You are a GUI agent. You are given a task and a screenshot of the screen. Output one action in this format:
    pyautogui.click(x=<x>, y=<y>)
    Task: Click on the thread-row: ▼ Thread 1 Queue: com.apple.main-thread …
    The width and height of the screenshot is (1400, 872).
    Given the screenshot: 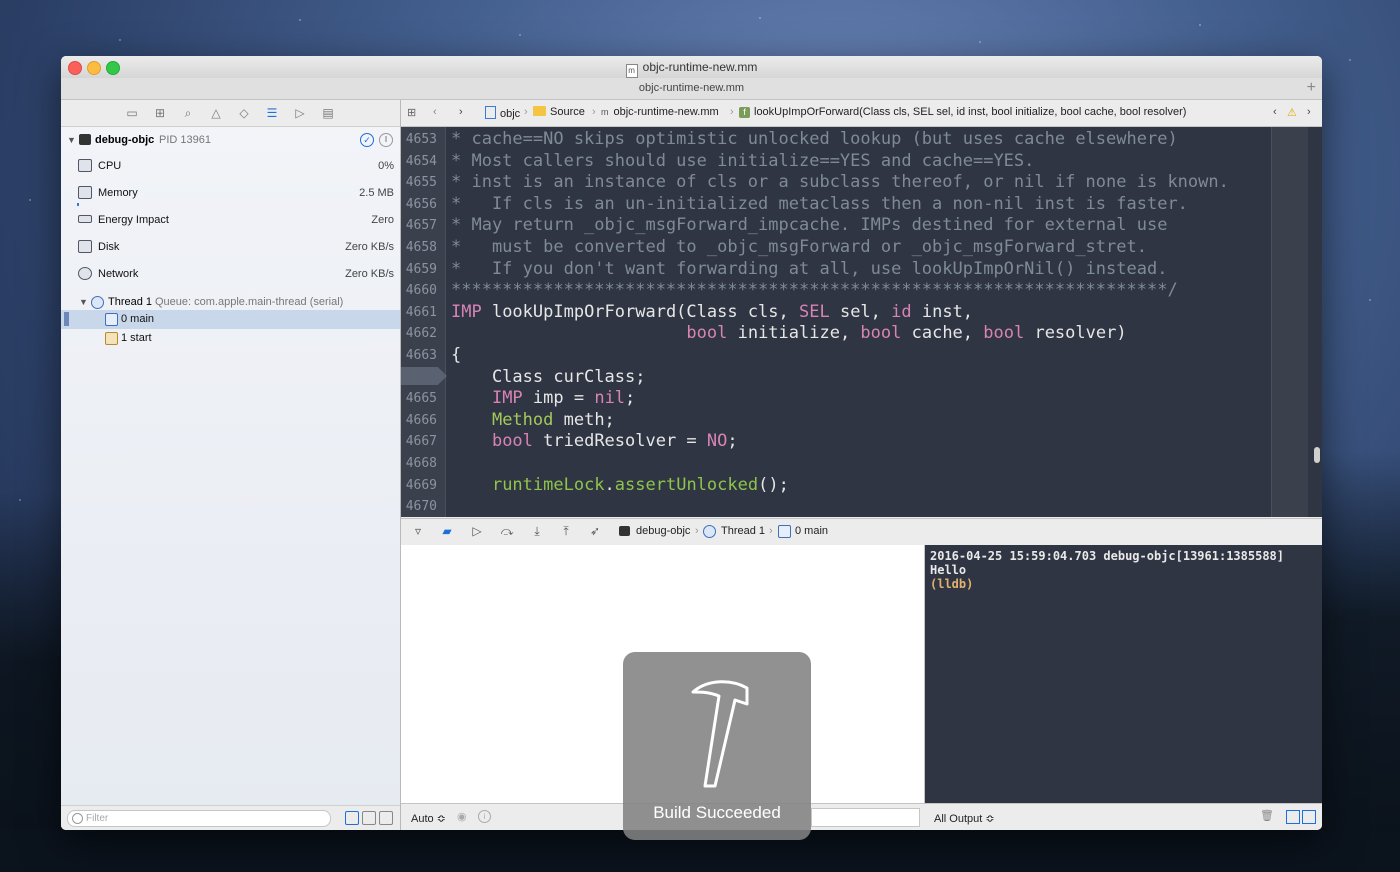 What is the action you would take?
    pyautogui.click(x=230, y=302)
    